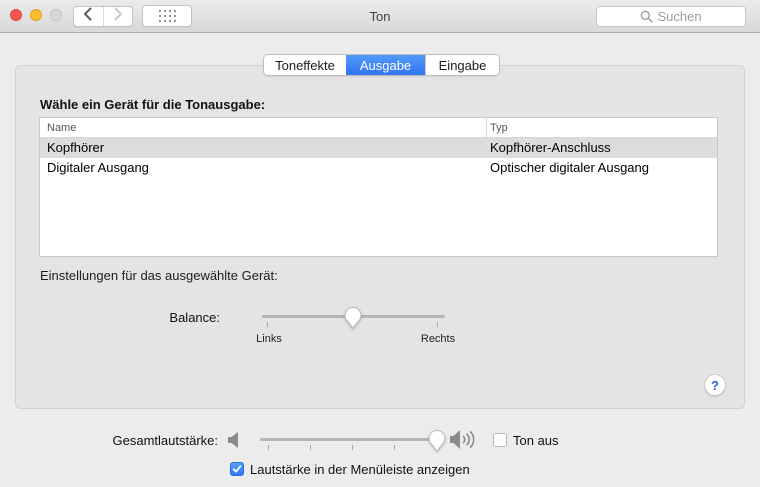 This screenshot has height=487, width=760. I want to click on checkmark-icon, so click(237, 469).